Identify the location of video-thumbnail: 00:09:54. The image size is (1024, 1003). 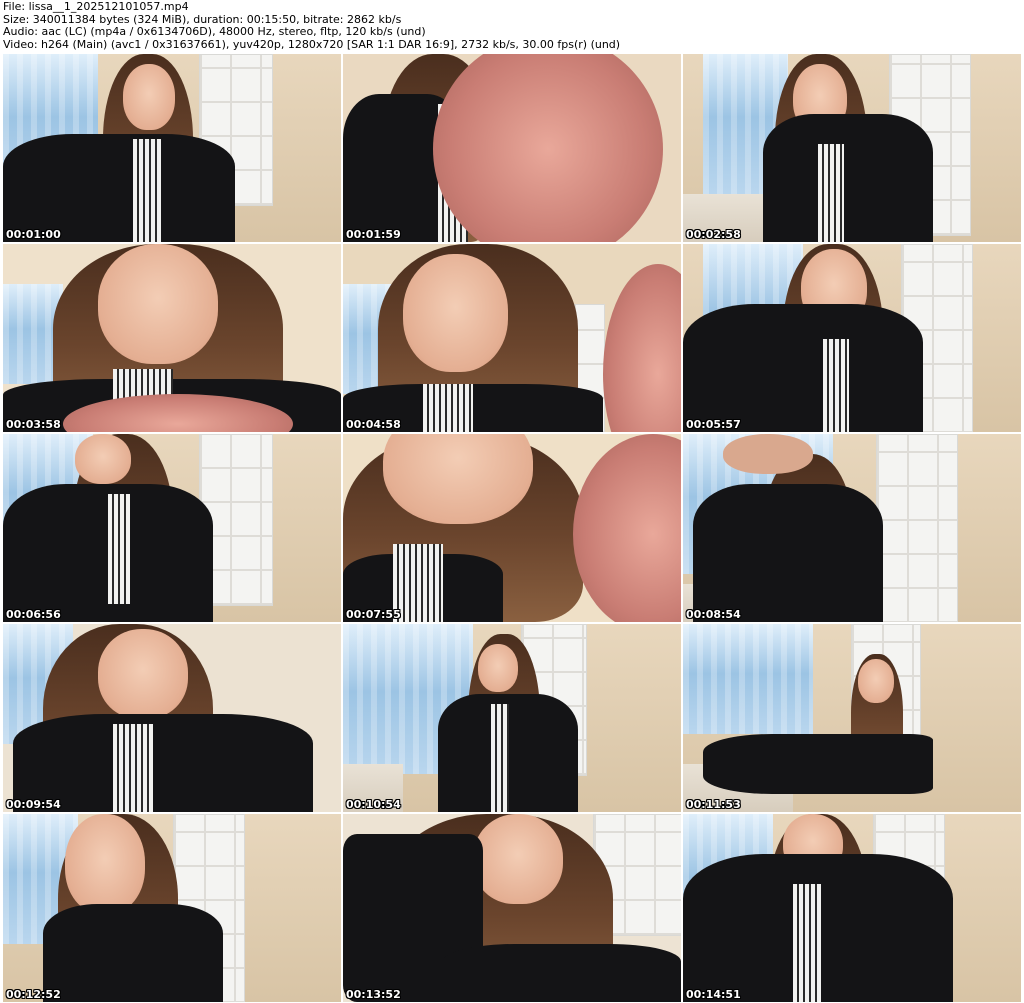
(172, 718).